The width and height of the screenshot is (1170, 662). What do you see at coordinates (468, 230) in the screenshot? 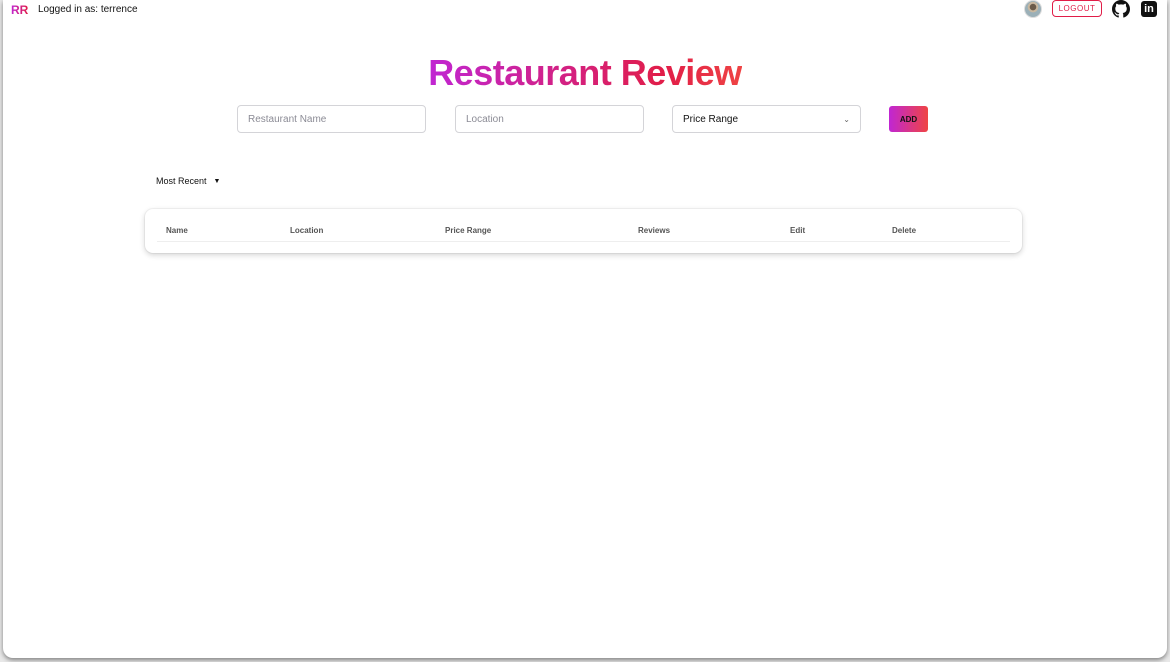
I see `column-header-price-range: Price Range` at bounding box center [468, 230].